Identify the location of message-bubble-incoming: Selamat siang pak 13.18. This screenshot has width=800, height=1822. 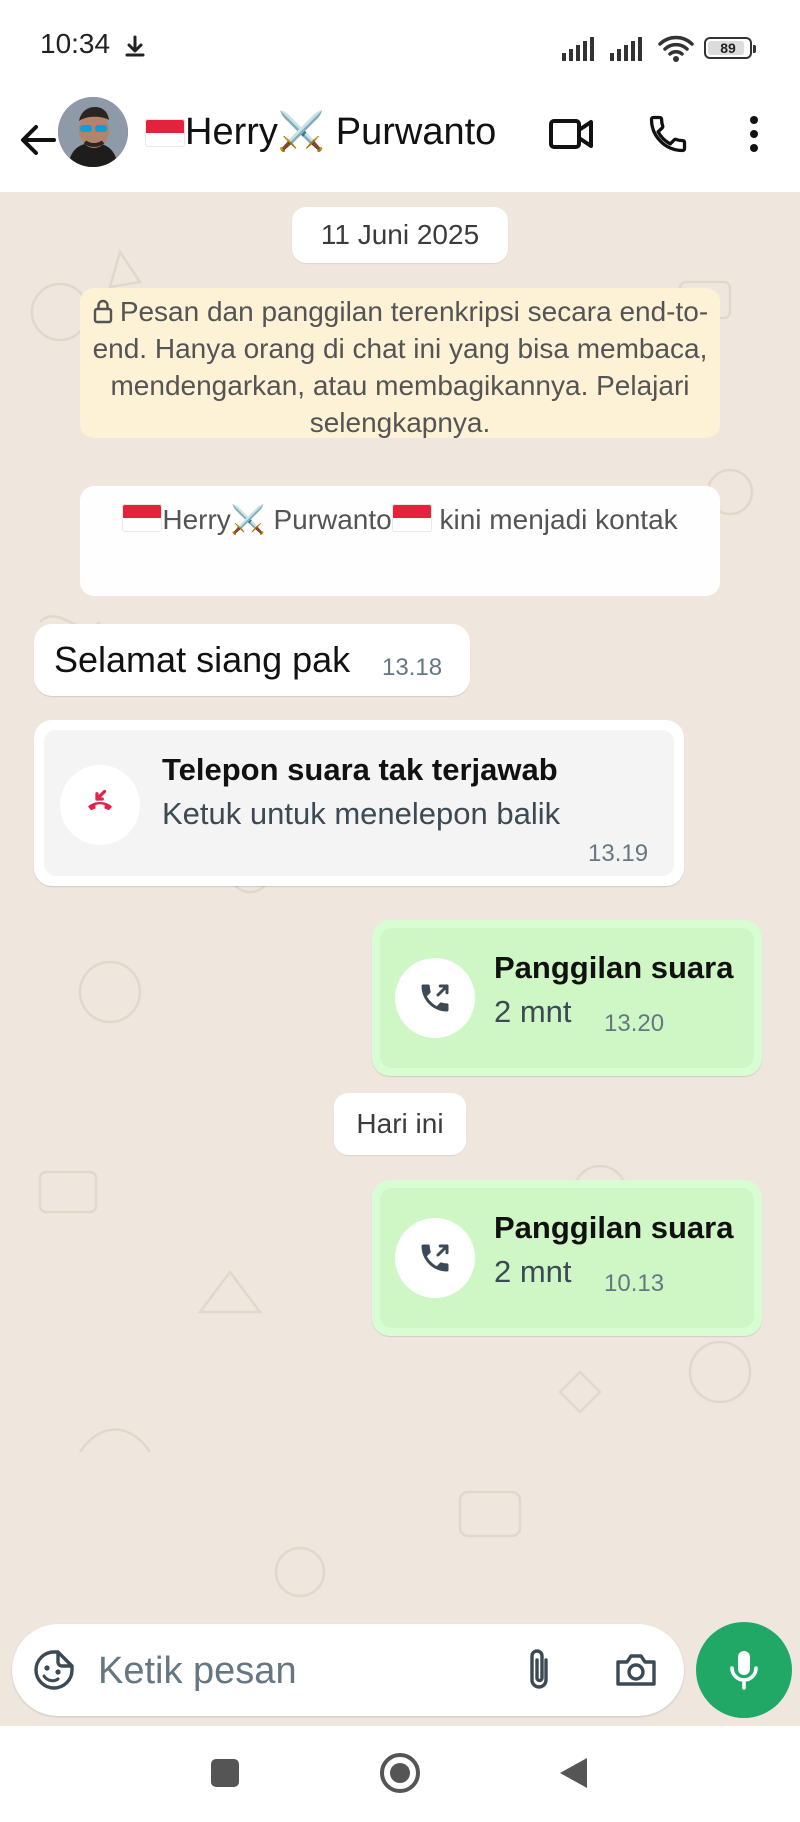
(252, 660).